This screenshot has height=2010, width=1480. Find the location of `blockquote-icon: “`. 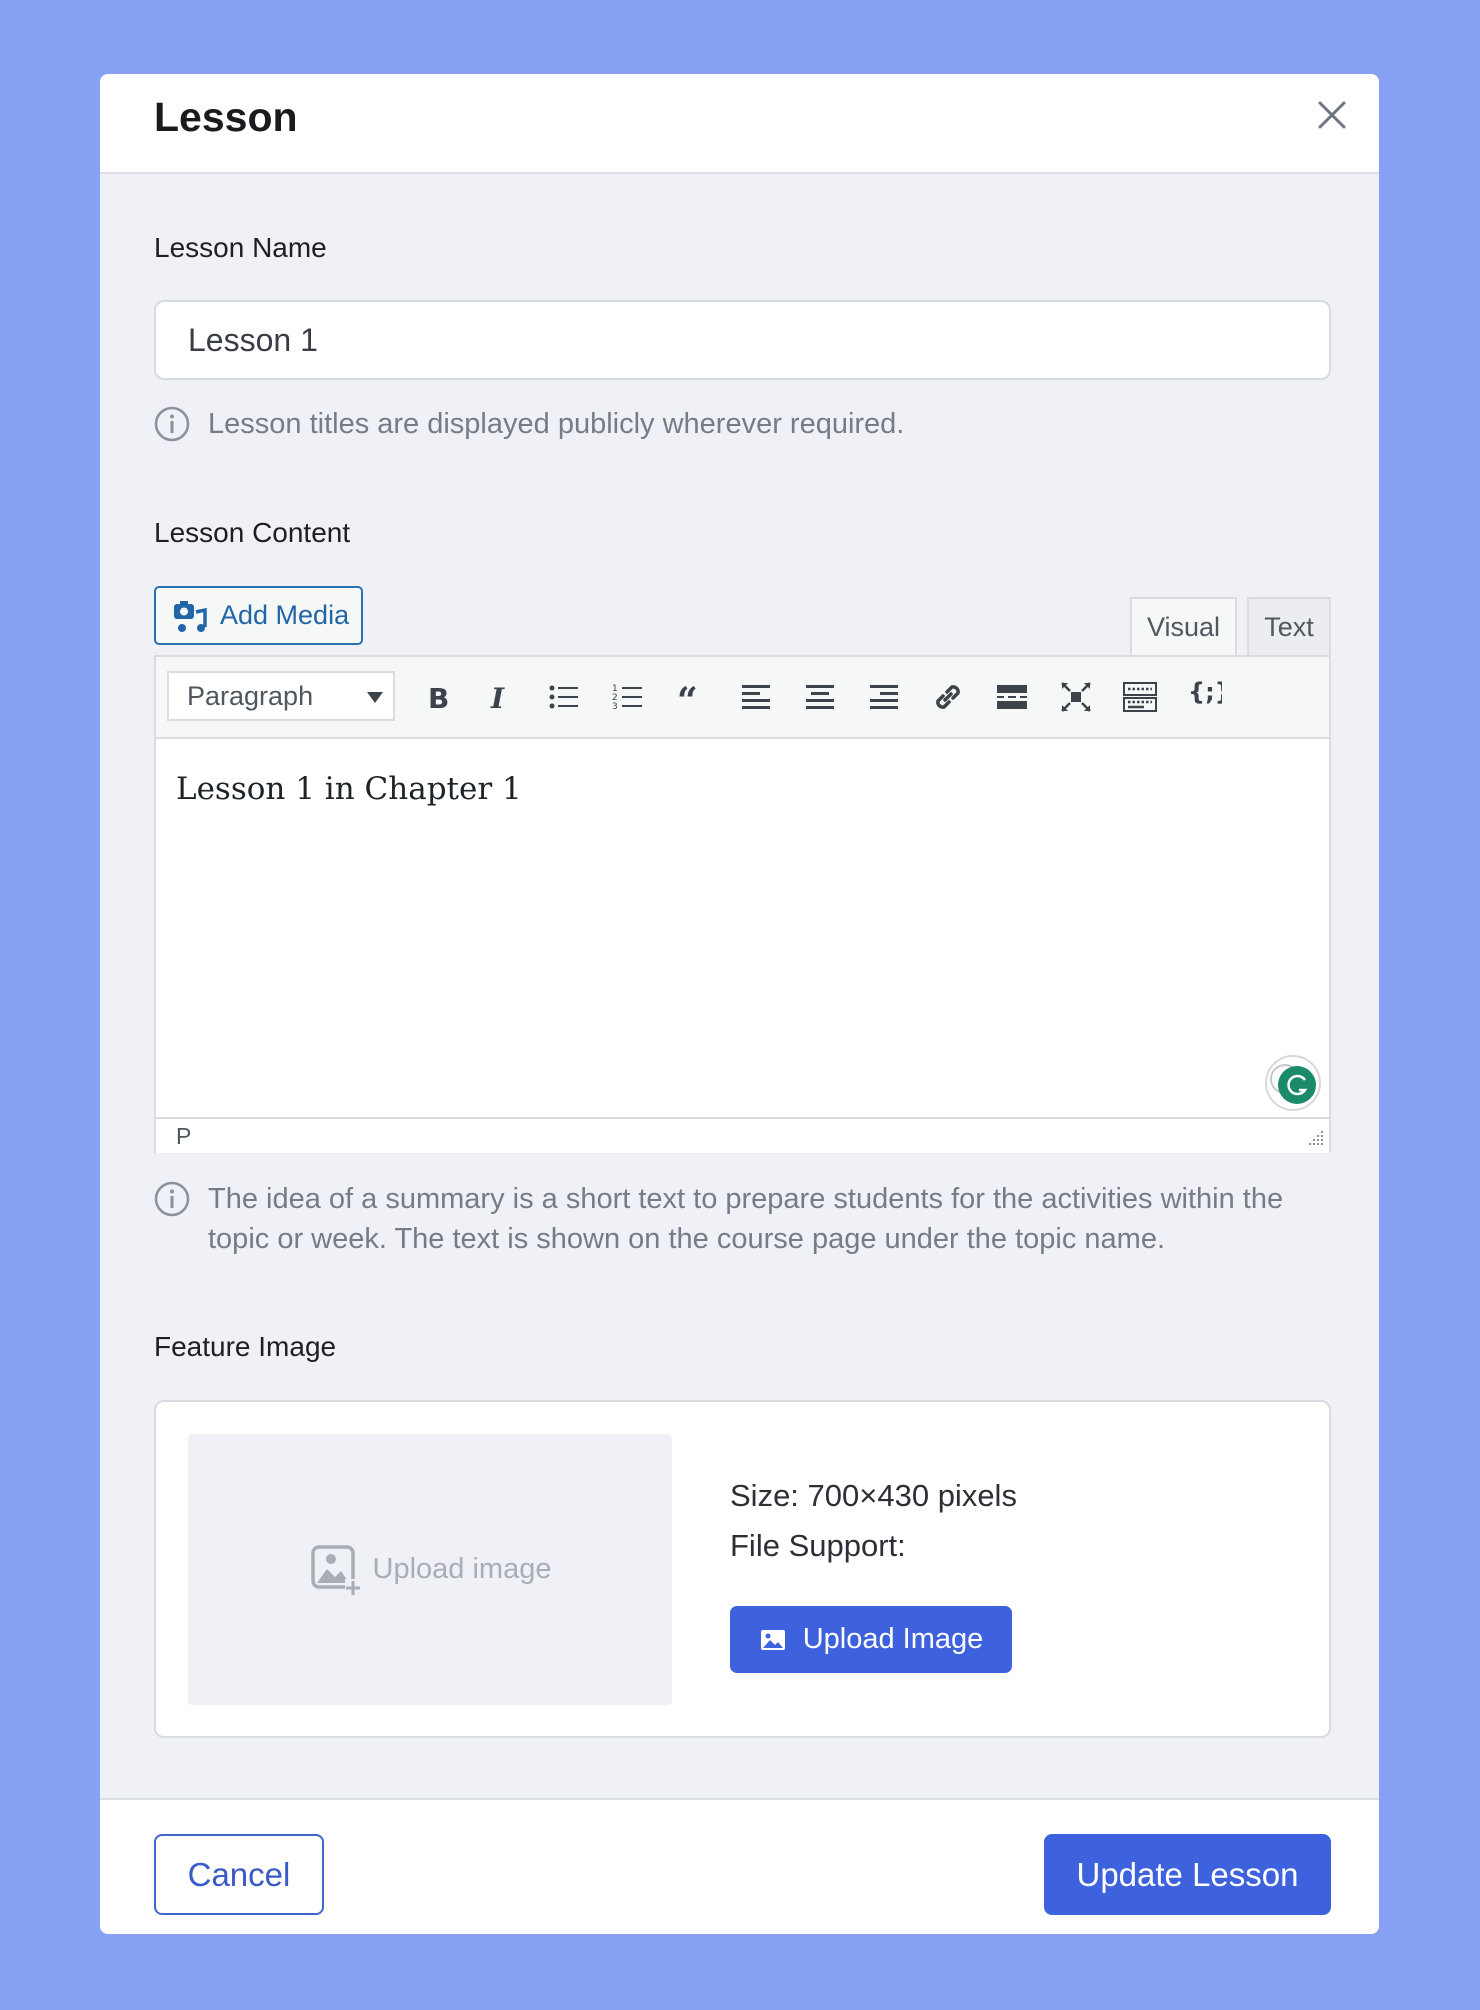

blockquote-icon: “ is located at coordinates (687, 697).